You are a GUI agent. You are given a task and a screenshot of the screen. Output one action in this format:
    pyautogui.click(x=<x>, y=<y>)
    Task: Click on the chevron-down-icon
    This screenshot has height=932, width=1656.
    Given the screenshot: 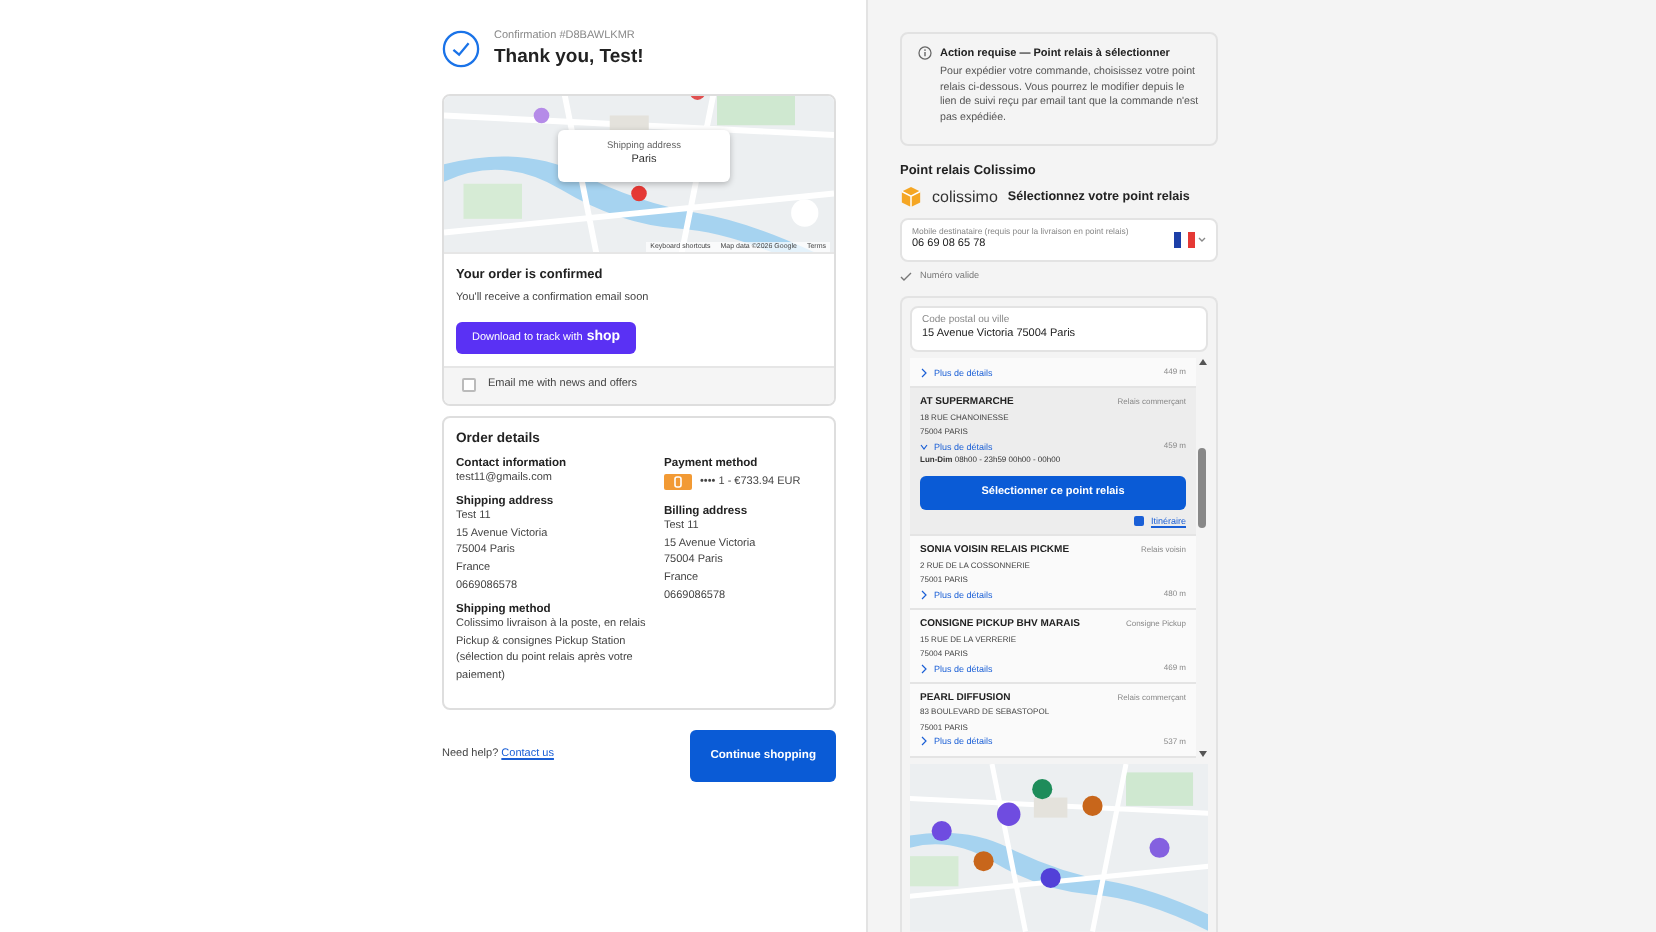 What is the action you would take?
    pyautogui.click(x=924, y=446)
    